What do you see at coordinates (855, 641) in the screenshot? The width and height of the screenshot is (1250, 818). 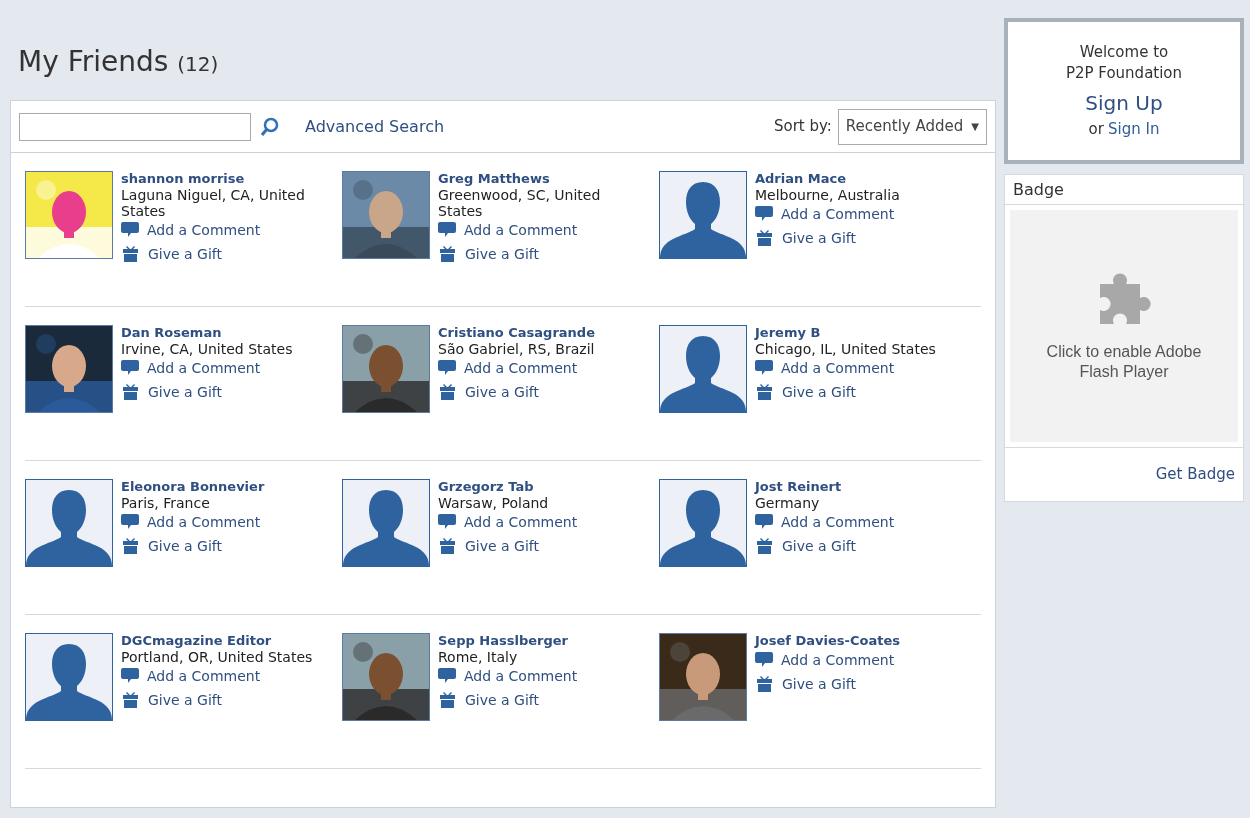 I see `friend-name-link: Josef Davies-Coates` at bounding box center [855, 641].